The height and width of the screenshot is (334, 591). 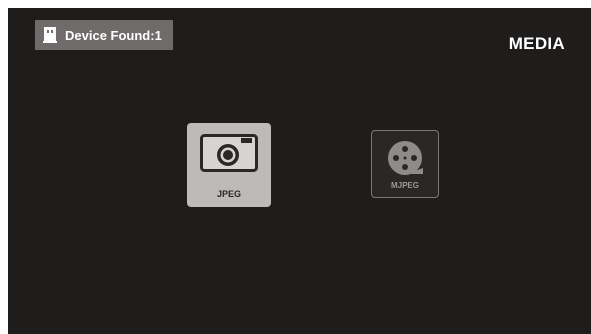 I want to click on usb-drive-icon, so click(x=50, y=35).